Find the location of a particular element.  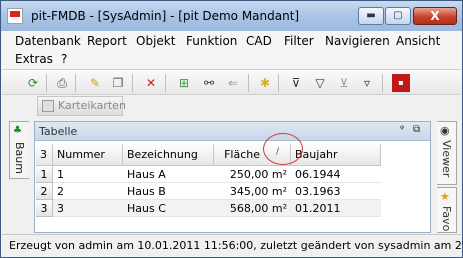

pin-icon: ᵠ is located at coordinates (402, 129).